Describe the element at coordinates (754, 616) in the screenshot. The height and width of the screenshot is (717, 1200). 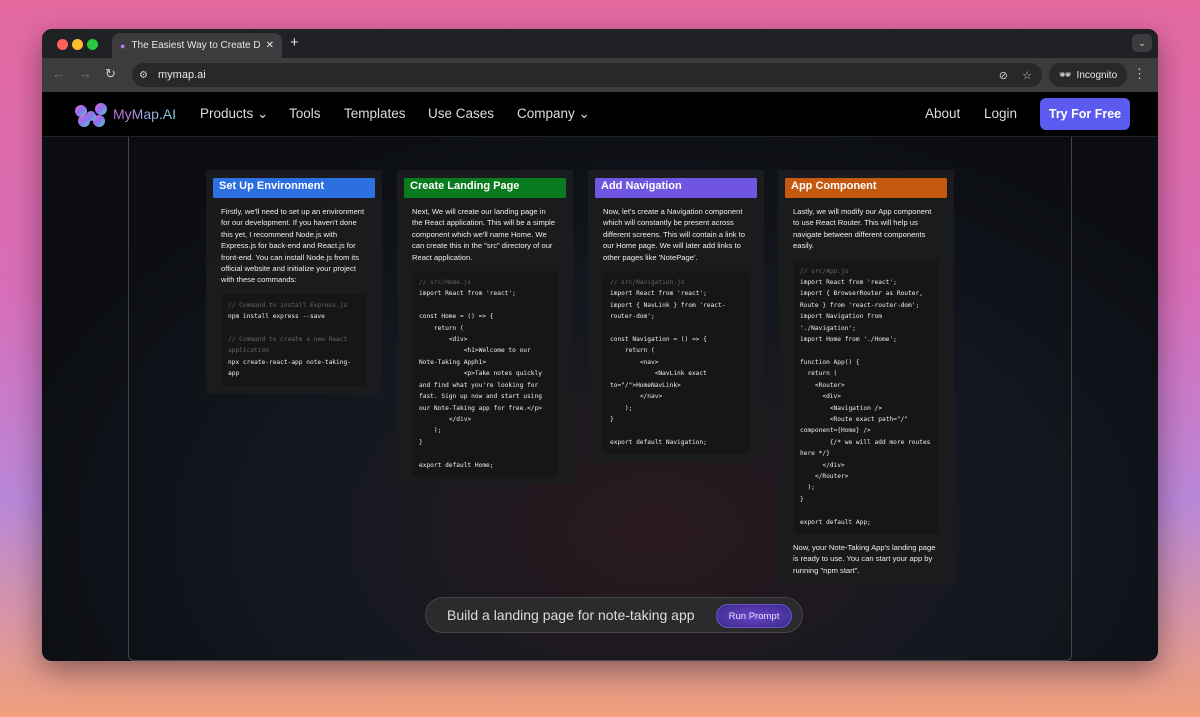
I see `run-prompt-button: Run Prompt` at that location.